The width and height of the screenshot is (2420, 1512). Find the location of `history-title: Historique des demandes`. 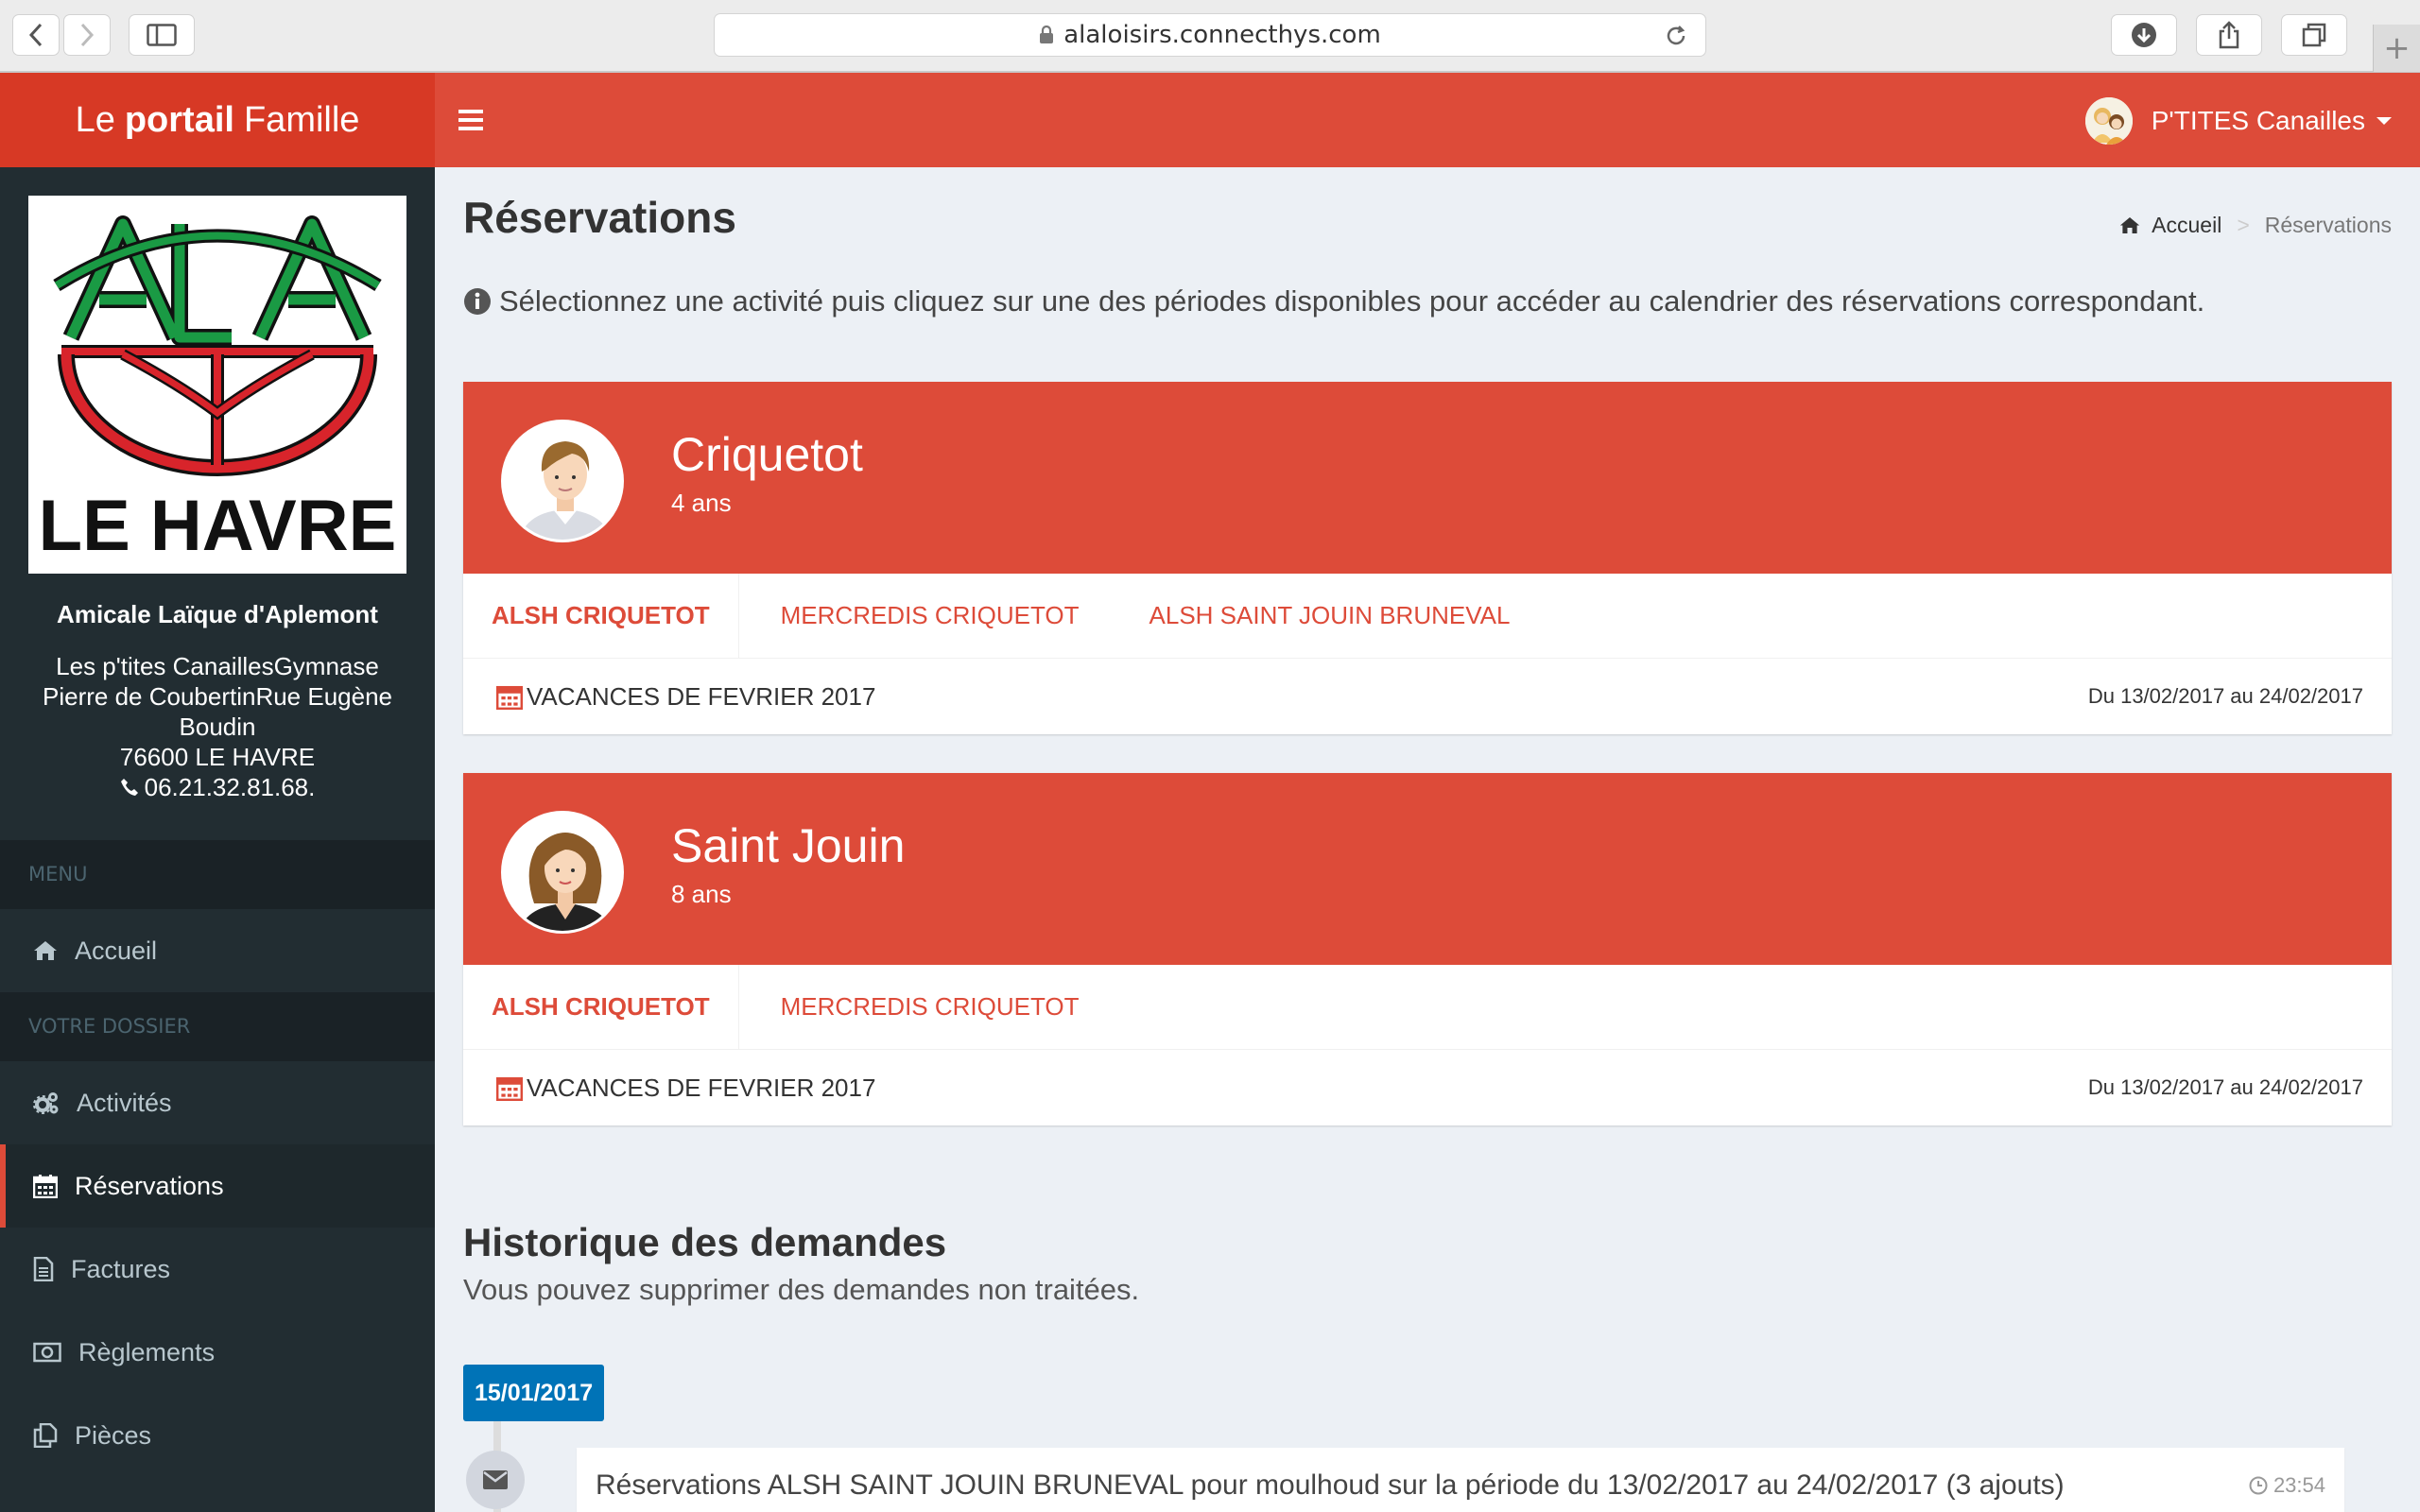

history-title: Historique des demandes is located at coordinates (705, 1242).